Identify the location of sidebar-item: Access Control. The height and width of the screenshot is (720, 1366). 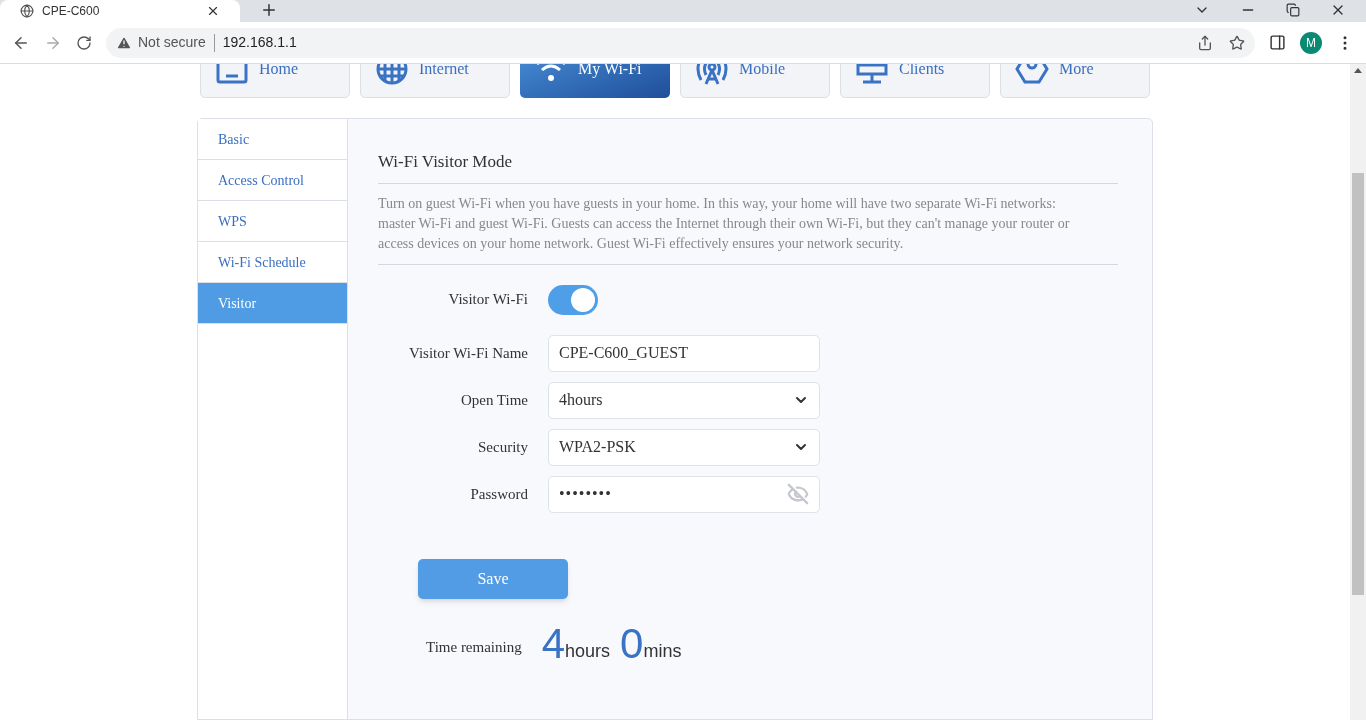
(272, 180).